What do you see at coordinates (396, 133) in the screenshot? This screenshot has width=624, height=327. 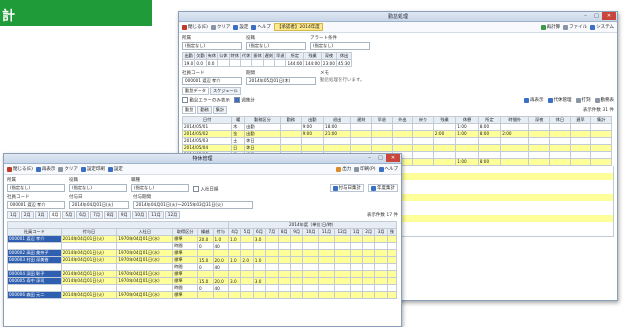 I see `table-row: 2014/05/02 金出勤 9:00 21:00 2:00 1:00 8:00 2:00` at bounding box center [396, 133].